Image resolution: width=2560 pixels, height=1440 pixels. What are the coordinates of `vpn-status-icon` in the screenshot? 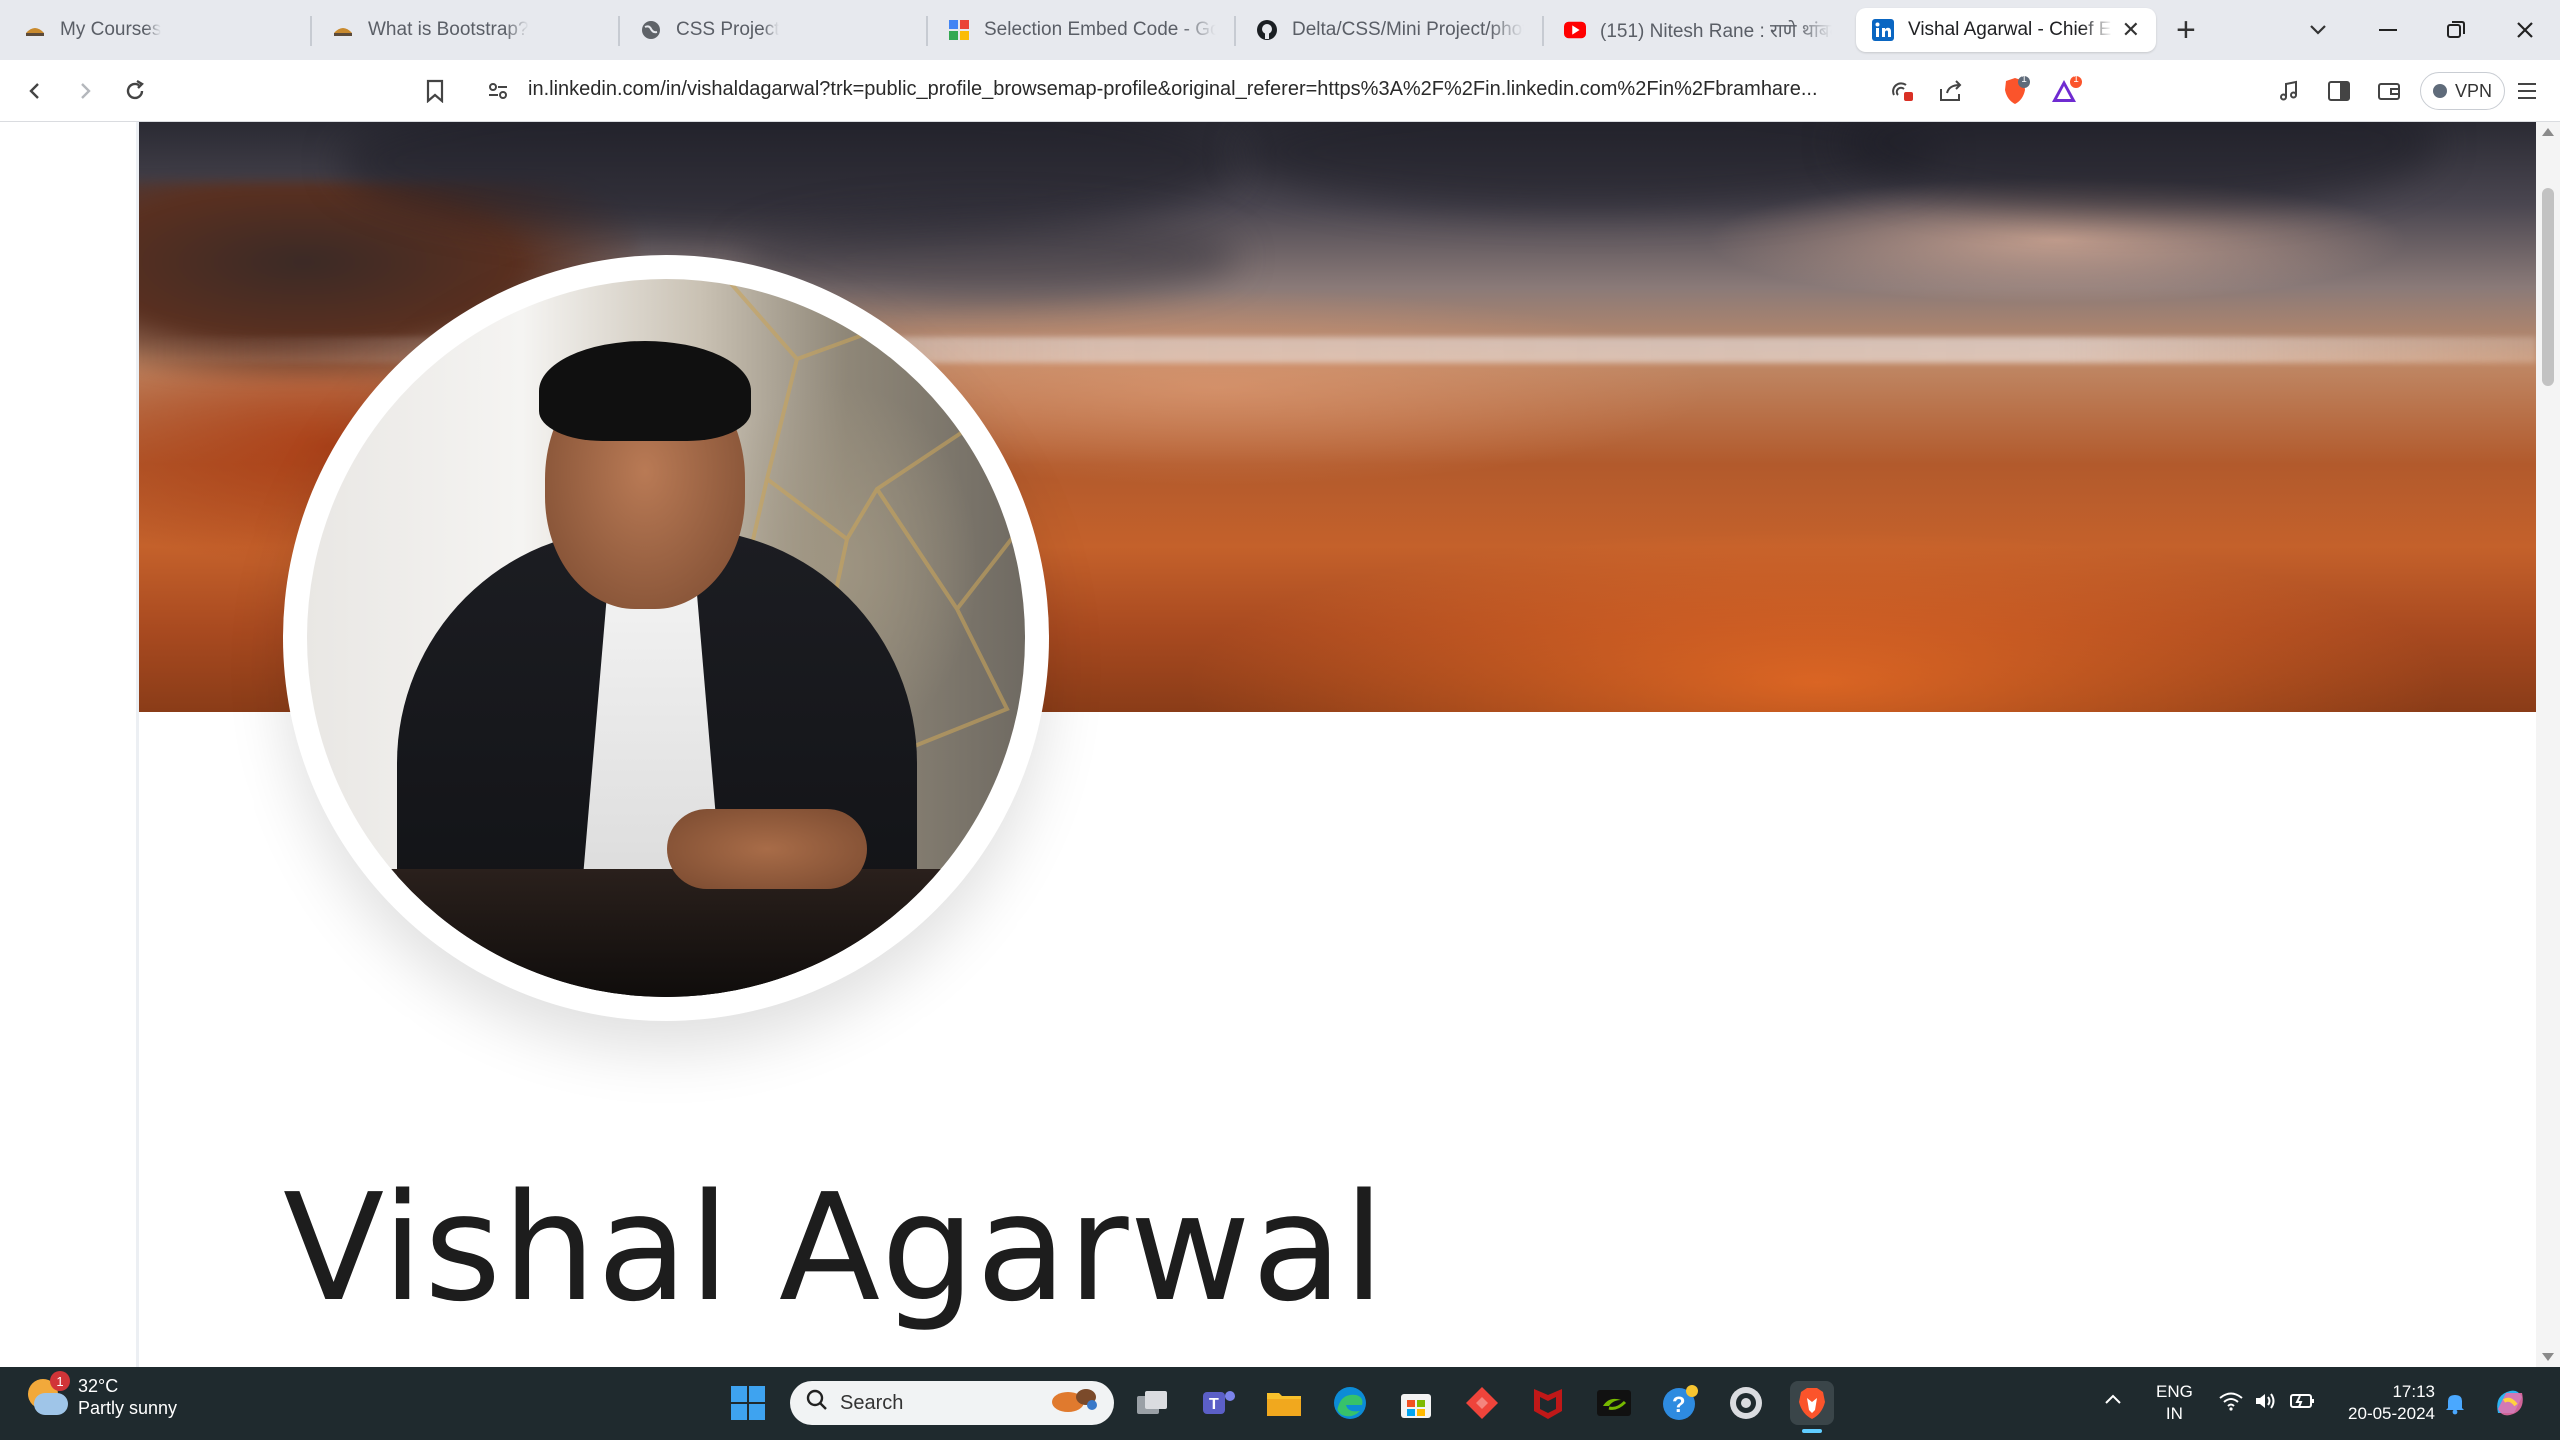 It's located at (2440, 91).